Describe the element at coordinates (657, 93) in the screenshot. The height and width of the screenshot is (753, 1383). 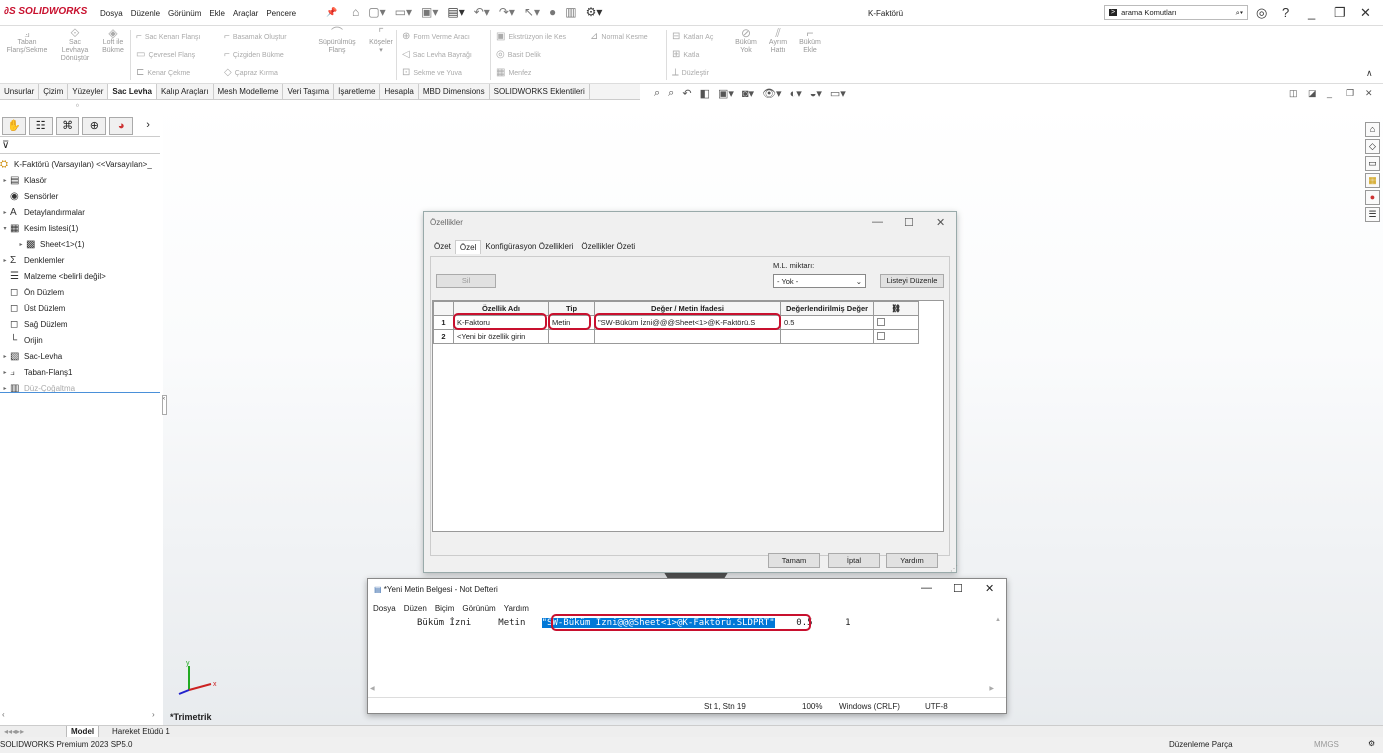
I see `zoom-fit-icon: ⌕` at that location.